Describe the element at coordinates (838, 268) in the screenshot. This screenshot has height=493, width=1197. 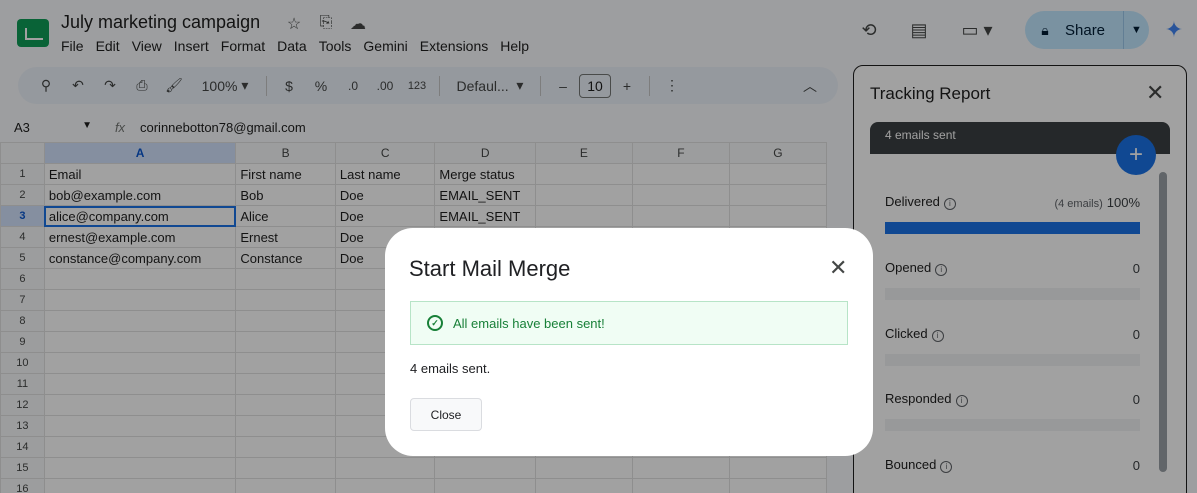
I see `close-icon: ✕` at that location.